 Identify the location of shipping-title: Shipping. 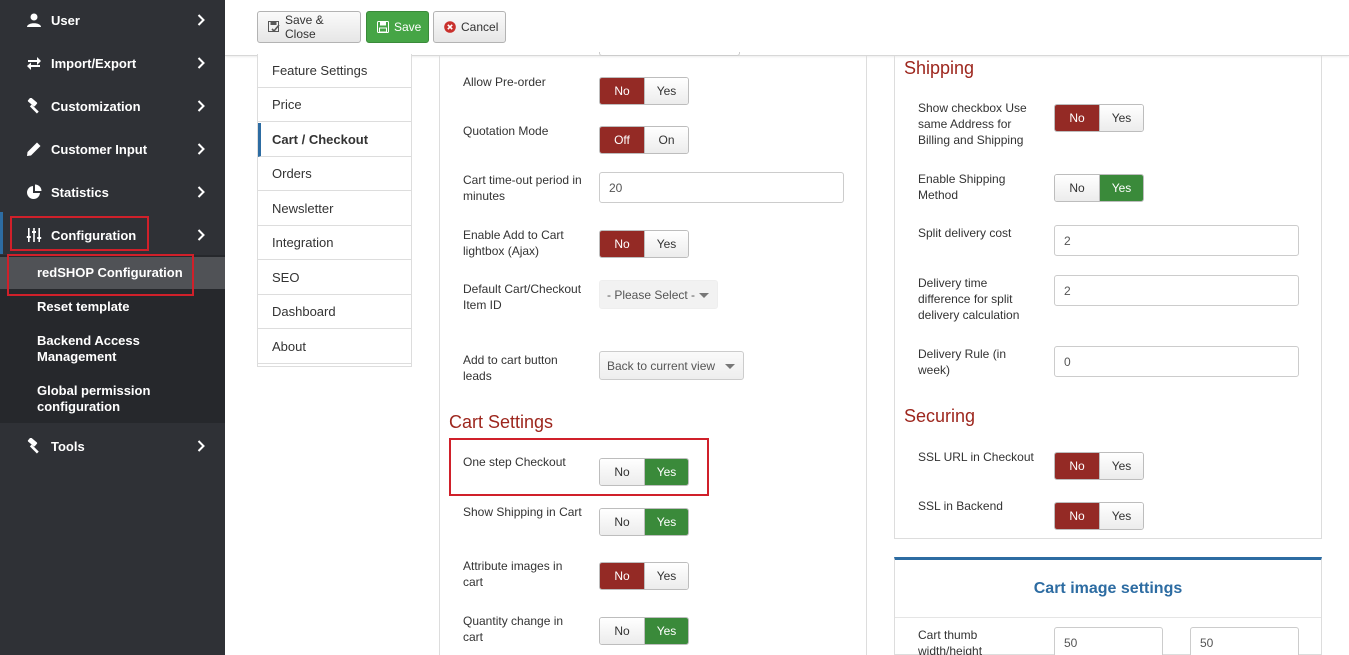
(939, 68).